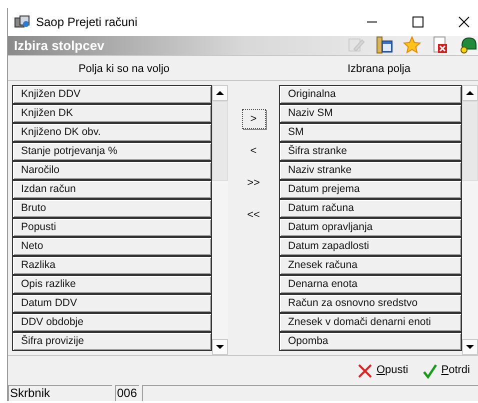 The height and width of the screenshot is (403, 478). Describe the element at coordinates (112, 246) in the screenshot. I see `list-item: Neto` at that location.